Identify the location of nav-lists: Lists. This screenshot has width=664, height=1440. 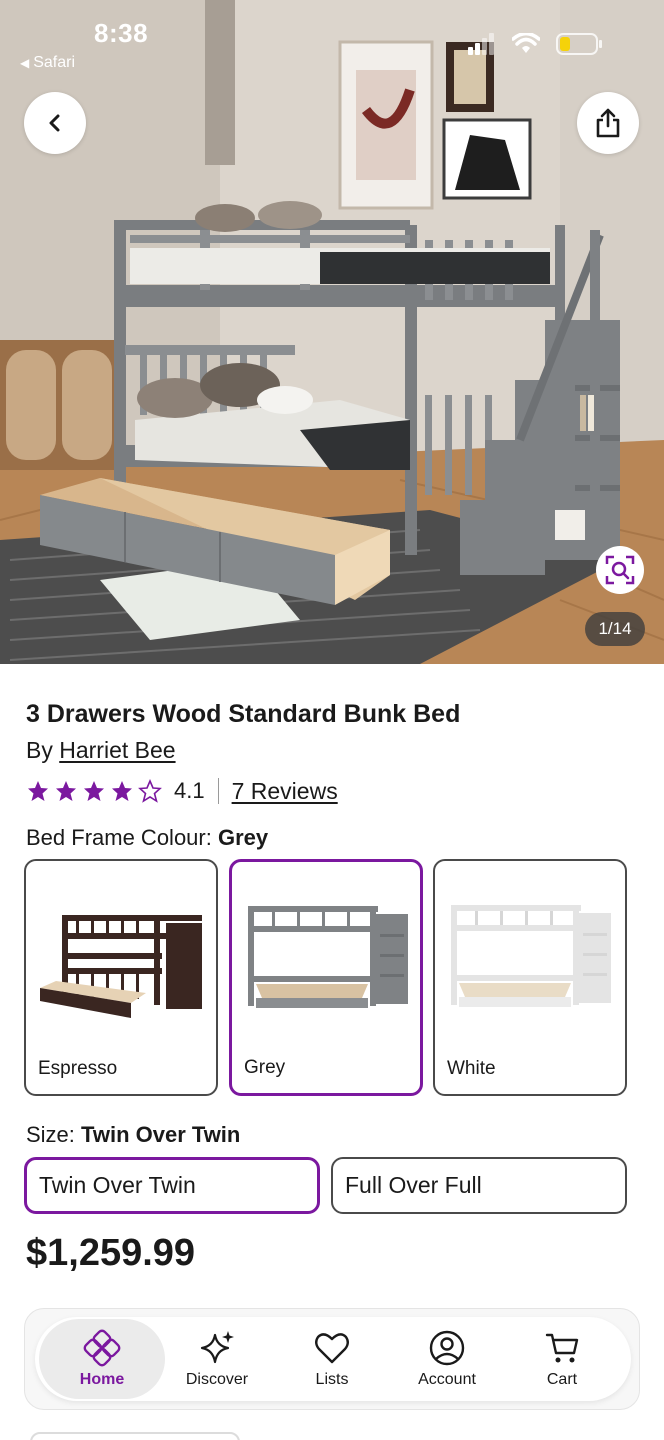
(332, 1359).